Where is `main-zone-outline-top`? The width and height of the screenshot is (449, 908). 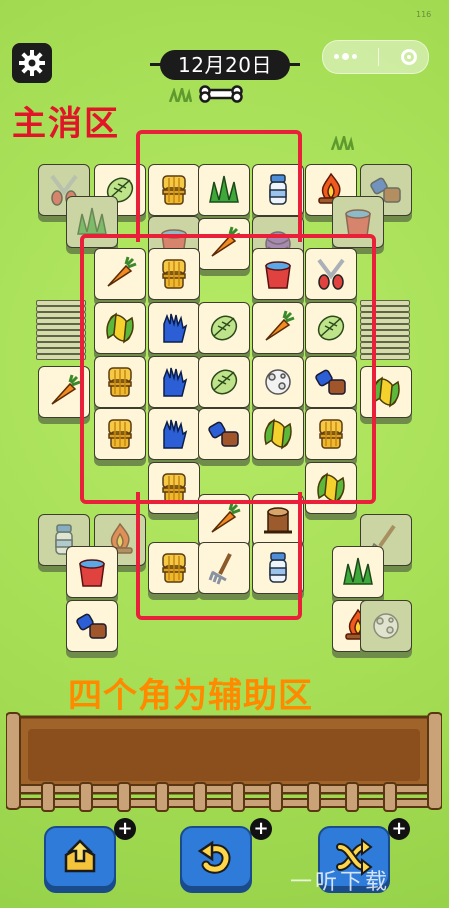
main-zone-outline-top is located at coordinates (219, 186).